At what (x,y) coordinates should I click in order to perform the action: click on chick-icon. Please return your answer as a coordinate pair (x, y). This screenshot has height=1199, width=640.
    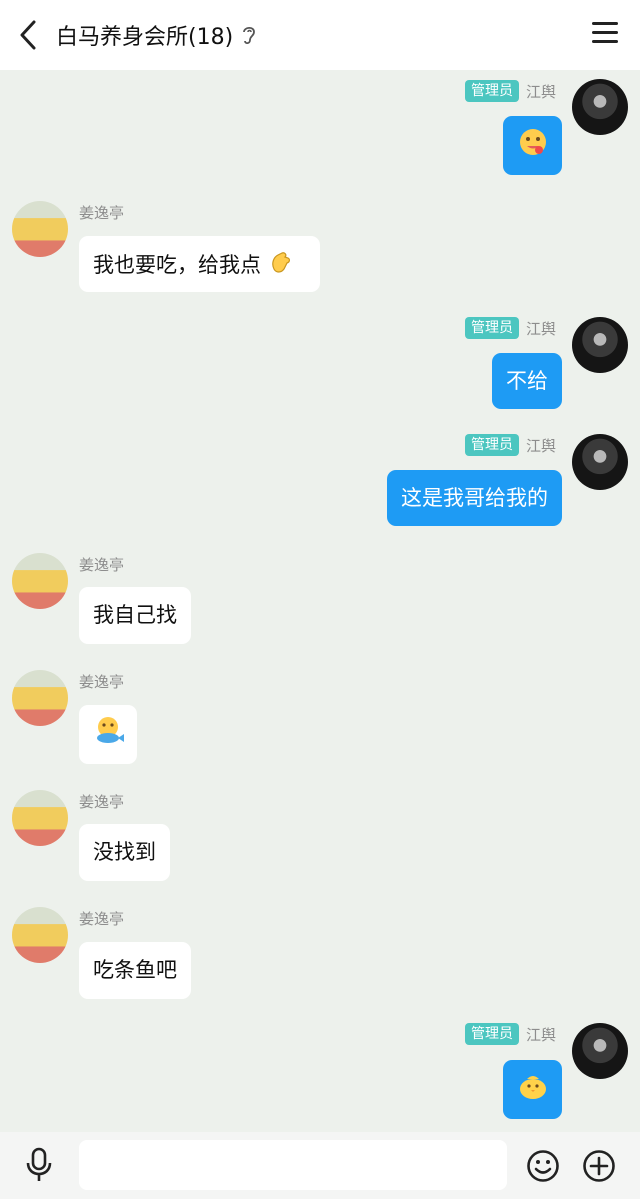
    Looking at the image, I should click on (533, 1090).